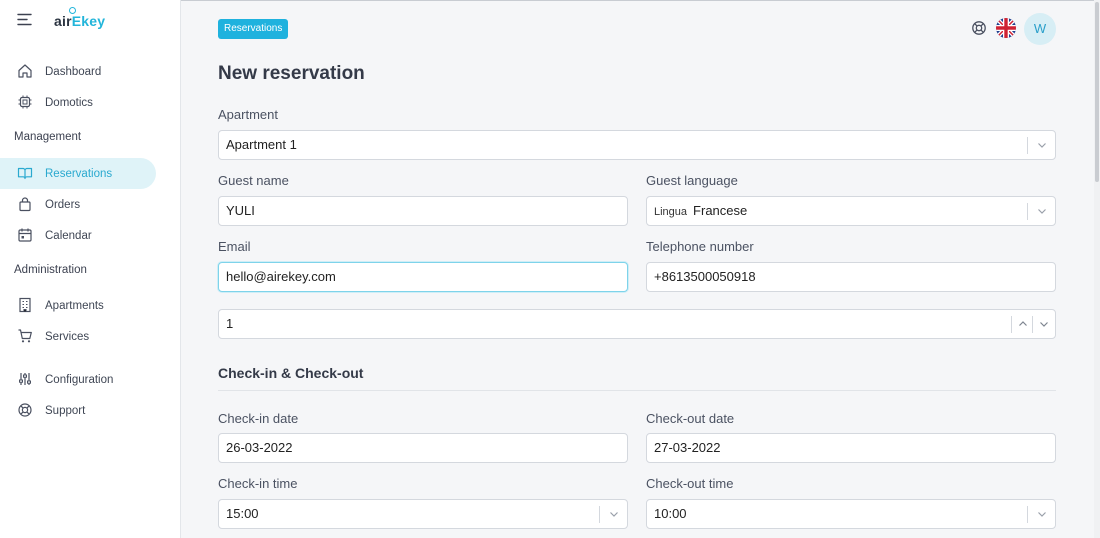 The height and width of the screenshot is (538, 1100). I want to click on apartment-select-value: Apartment 1, so click(261, 144).